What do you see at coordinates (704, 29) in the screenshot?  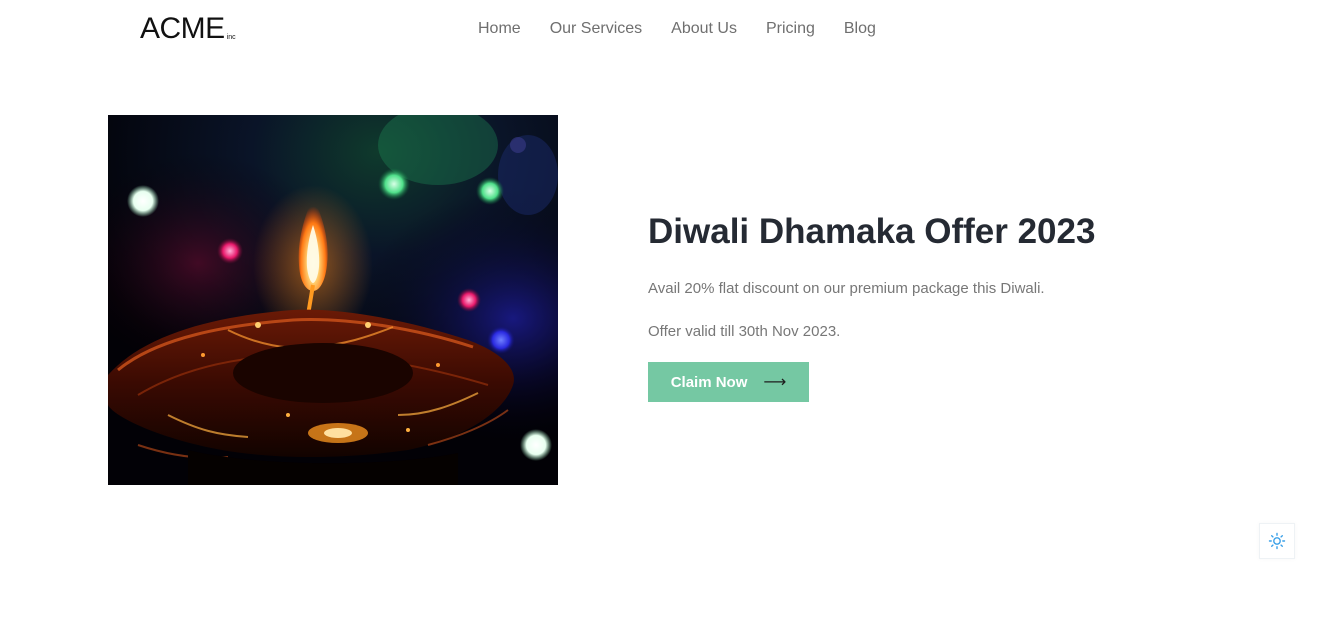 I see `nav-about-us: About Us` at bounding box center [704, 29].